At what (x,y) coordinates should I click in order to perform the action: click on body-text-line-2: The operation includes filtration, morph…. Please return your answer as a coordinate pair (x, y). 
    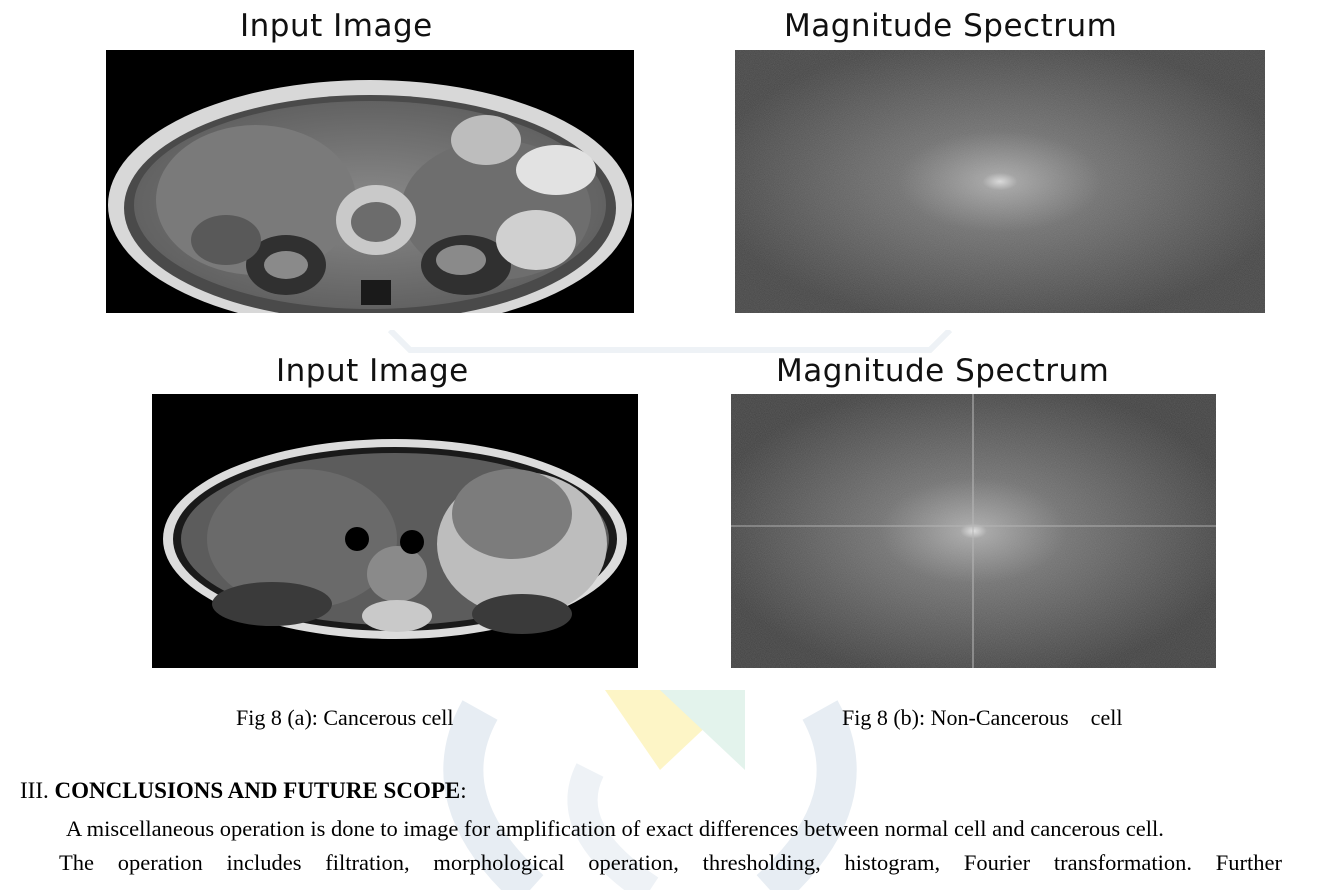
    Looking at the image, I should click on (670, 862).